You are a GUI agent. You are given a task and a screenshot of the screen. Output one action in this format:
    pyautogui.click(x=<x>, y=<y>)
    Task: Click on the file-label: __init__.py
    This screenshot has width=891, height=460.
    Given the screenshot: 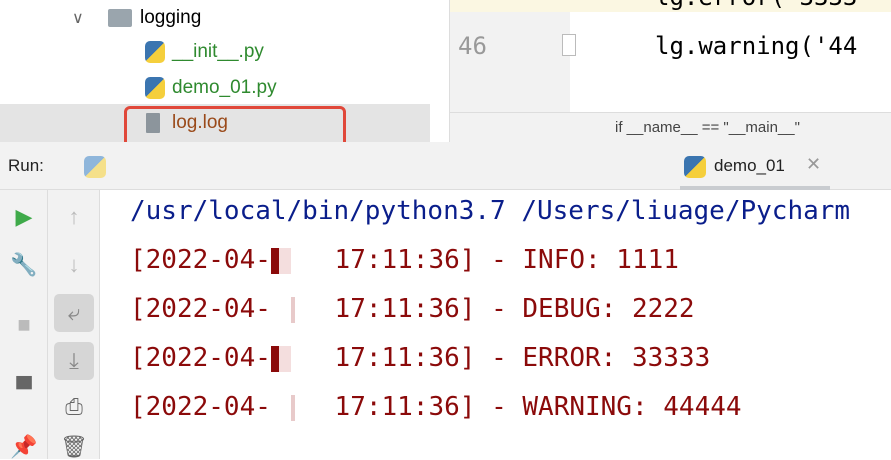 What is the action you would take?
    pyautogui.click(x=218, y=51)
    